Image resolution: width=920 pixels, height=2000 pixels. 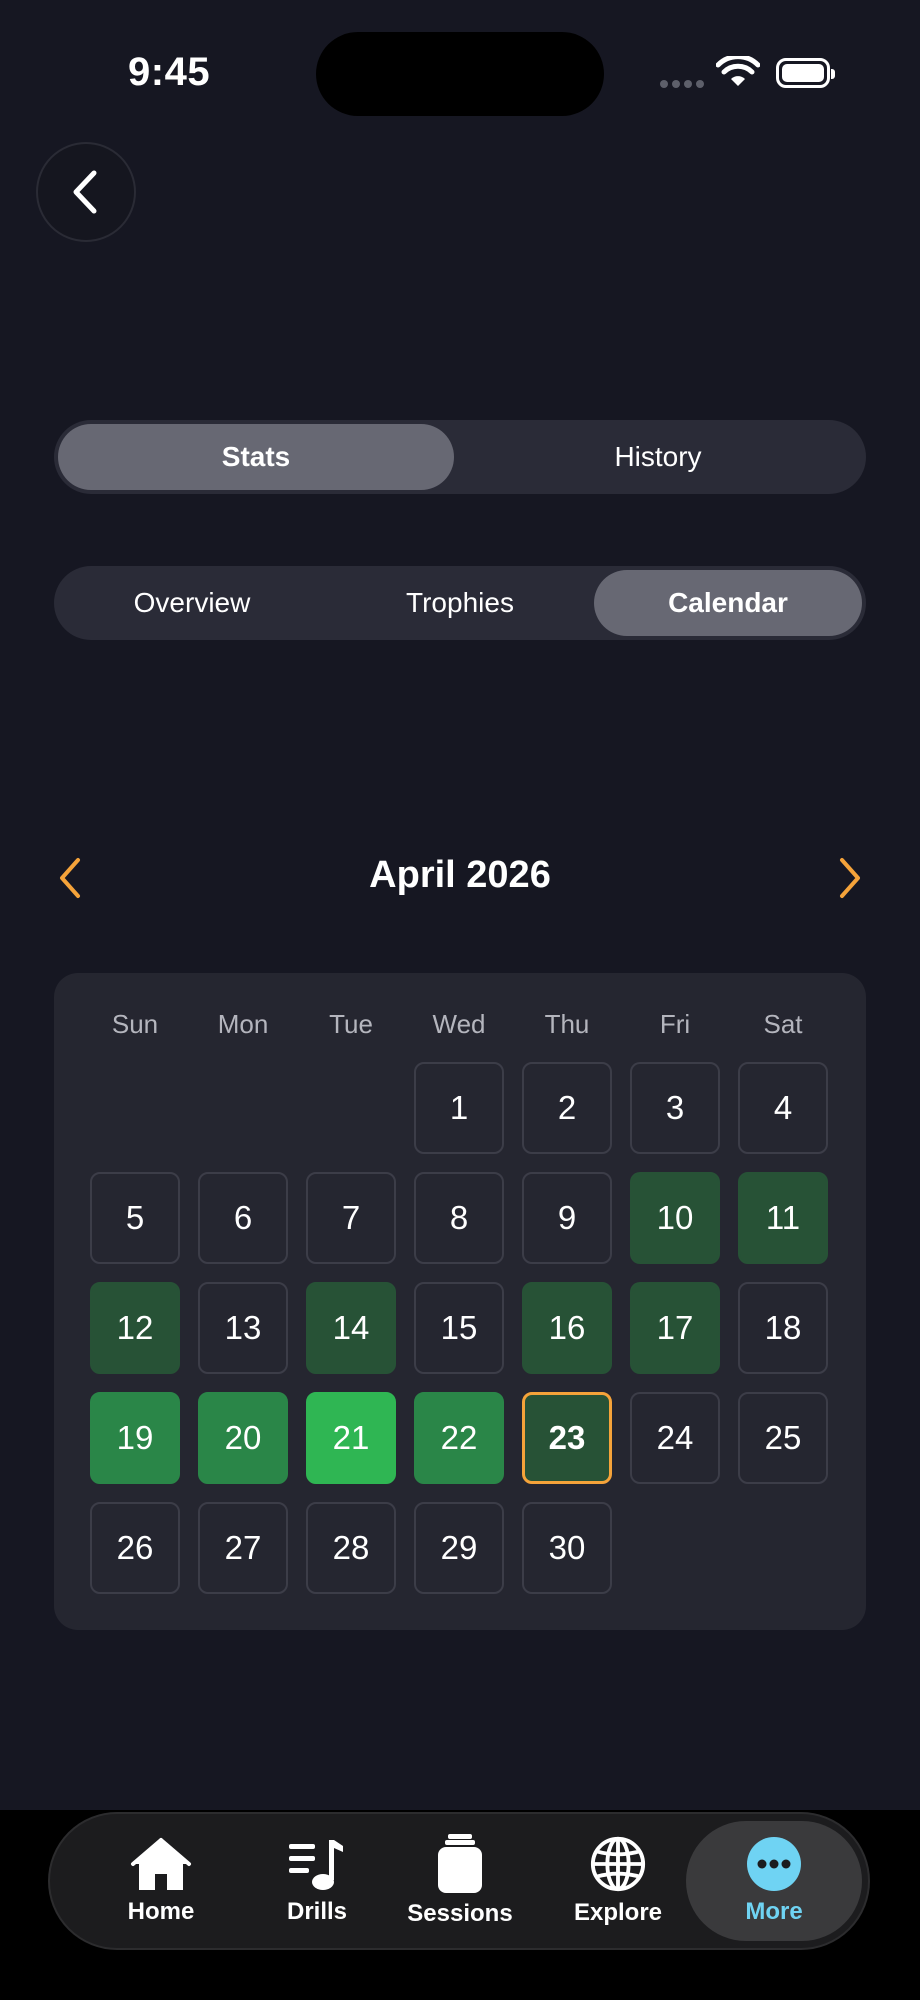 I want to click on chevron-left-icon, so click(x=85, y=192).